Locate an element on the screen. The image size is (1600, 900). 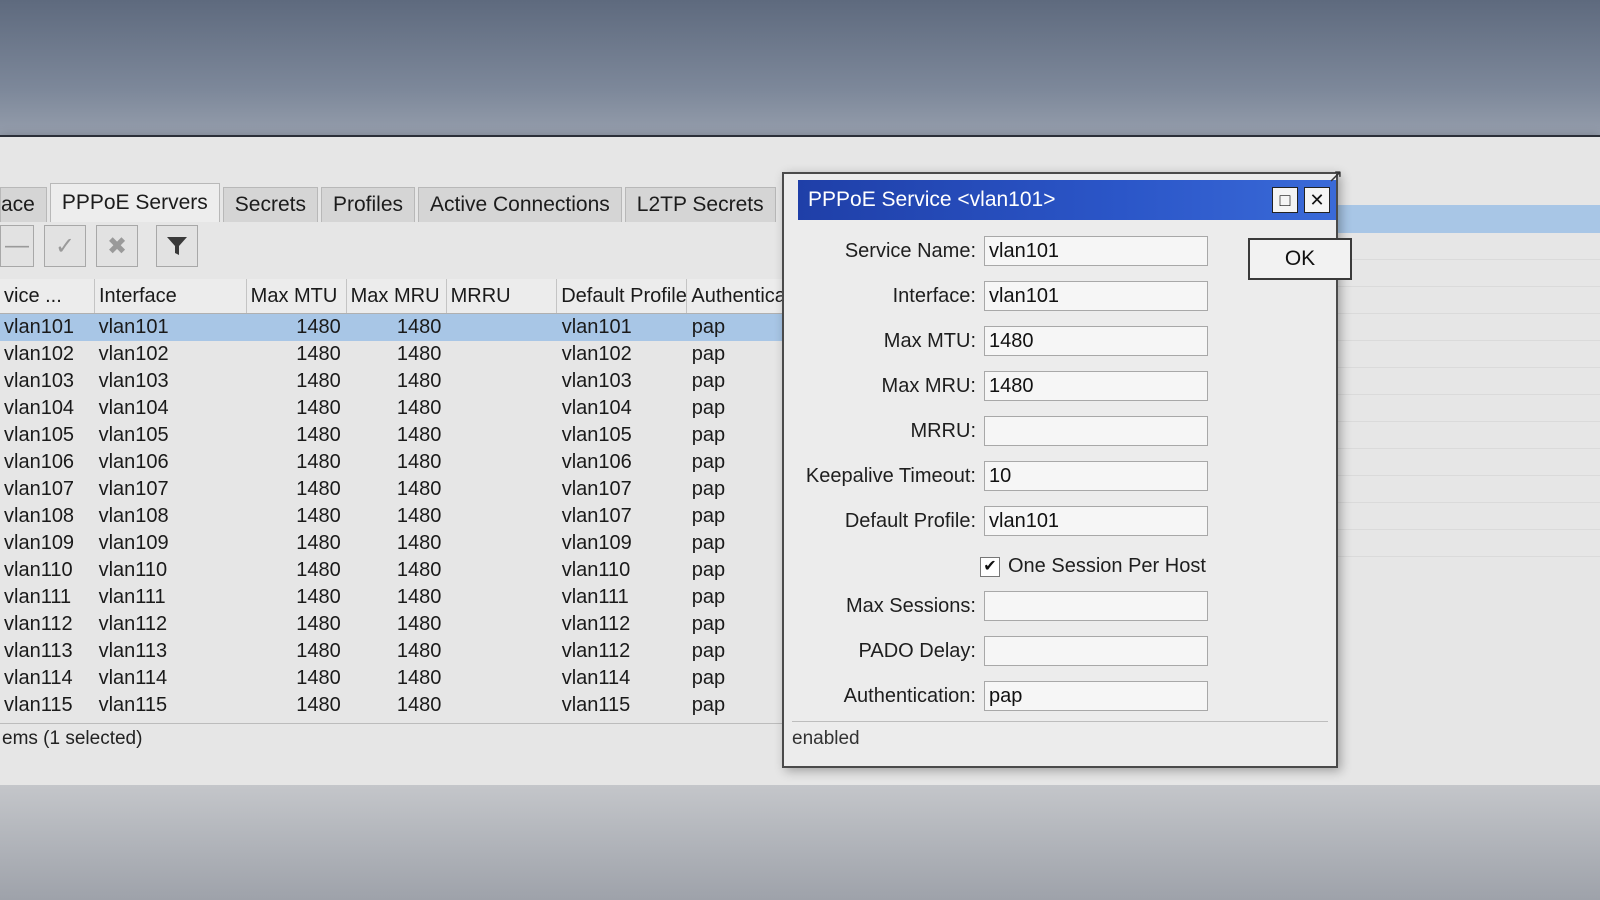
pado-delay-input is located at coordinates (1096, 651).